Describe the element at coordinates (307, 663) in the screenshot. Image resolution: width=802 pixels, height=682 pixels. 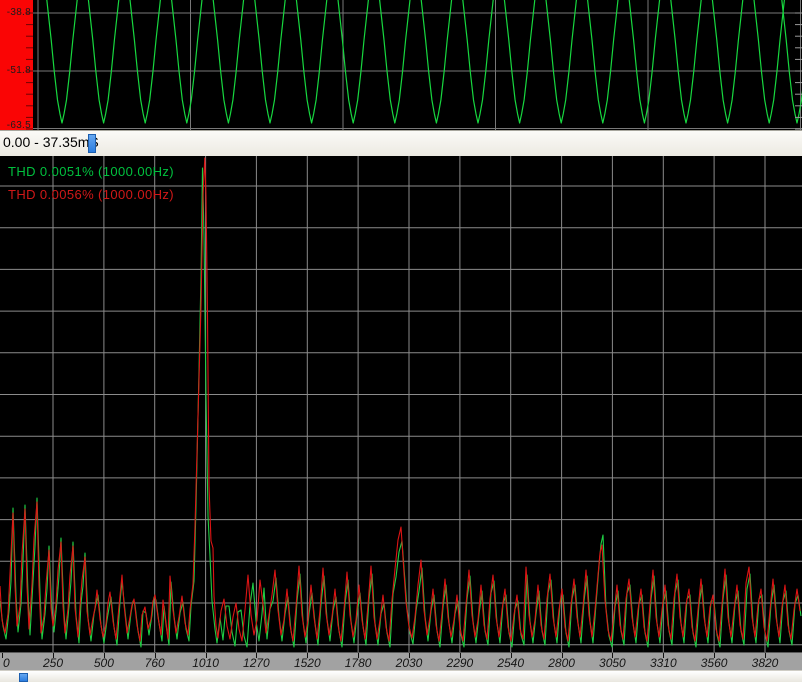
I see `freq-tick-label: 1520` at that location.